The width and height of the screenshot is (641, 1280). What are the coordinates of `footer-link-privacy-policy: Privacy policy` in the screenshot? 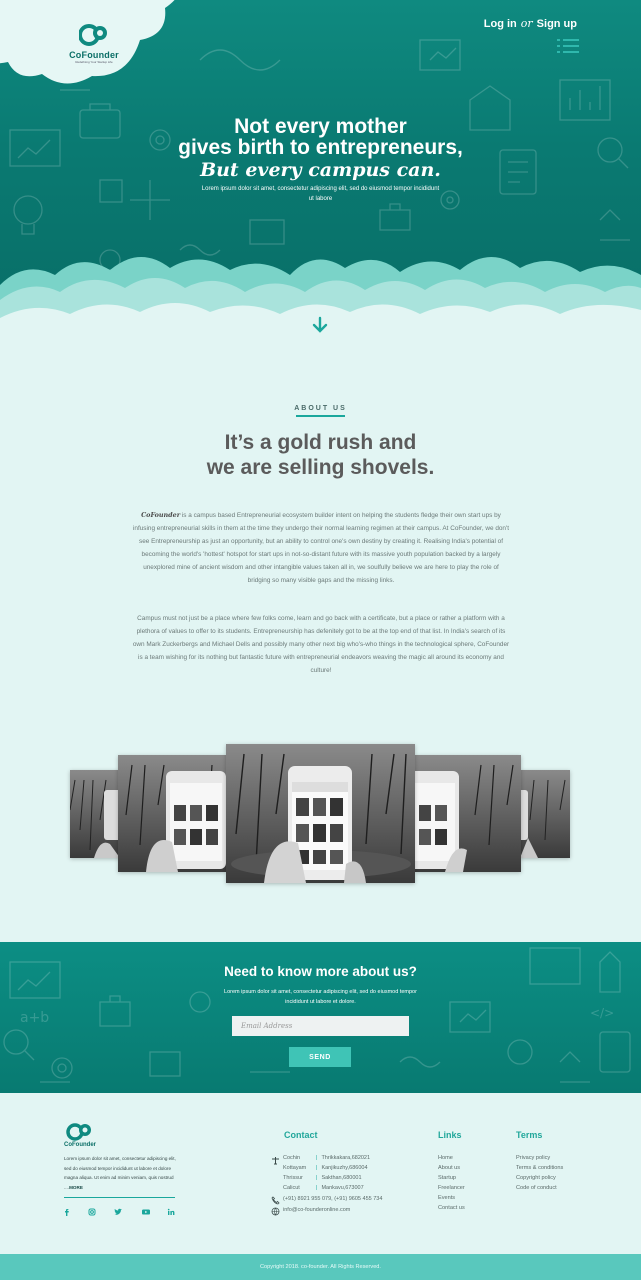 It's located at (533, 1158).